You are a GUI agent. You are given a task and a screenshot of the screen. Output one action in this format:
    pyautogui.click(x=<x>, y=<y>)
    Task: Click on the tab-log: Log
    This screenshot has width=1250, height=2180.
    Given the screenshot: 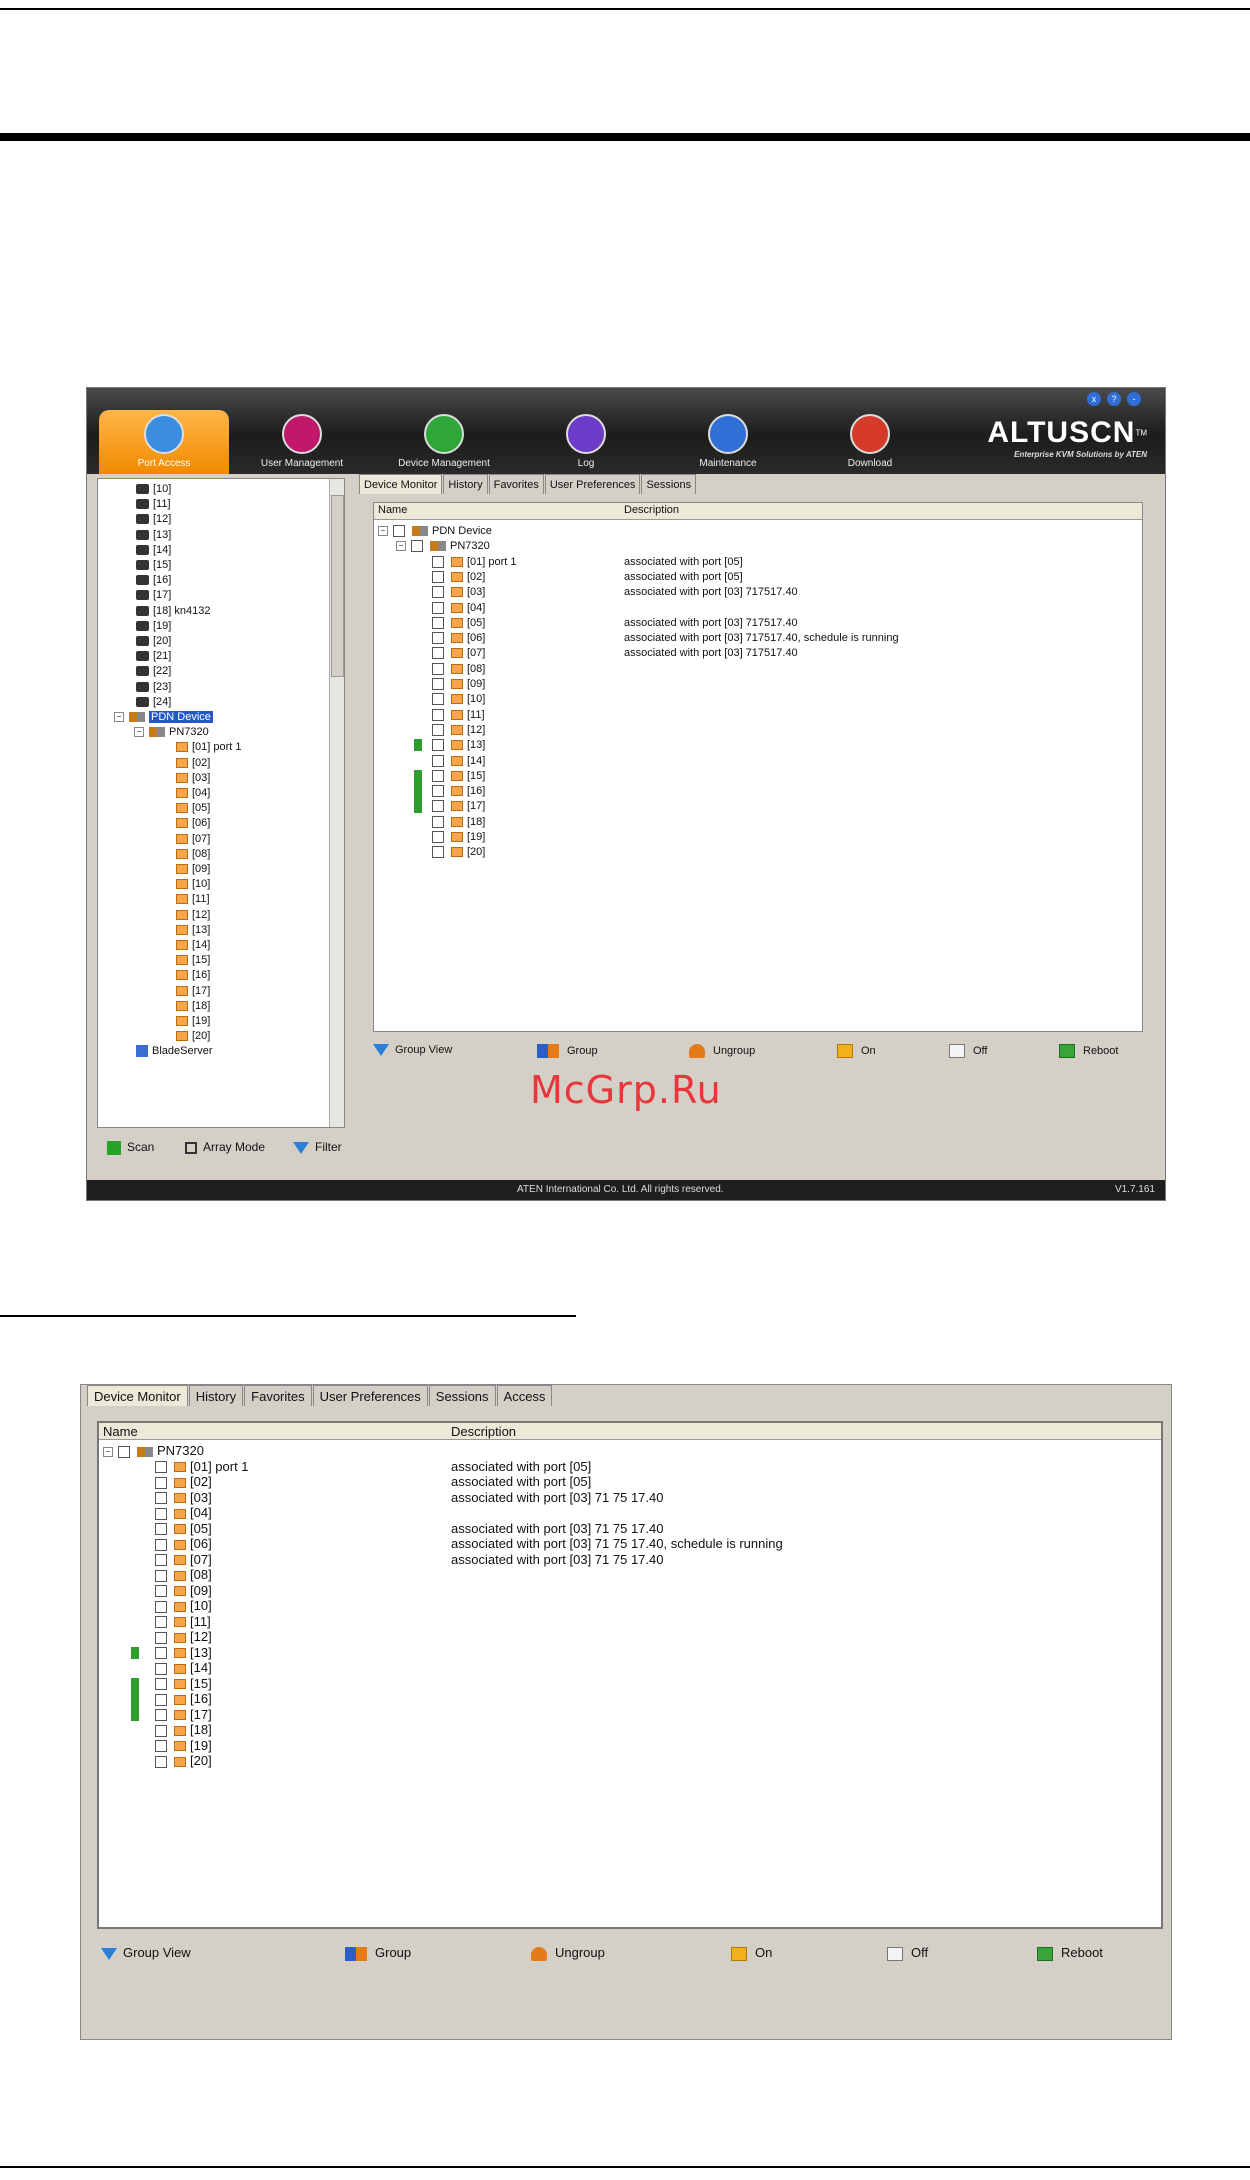 What is the action you would take?
    pyautogui.click(x=586, y=442)
    